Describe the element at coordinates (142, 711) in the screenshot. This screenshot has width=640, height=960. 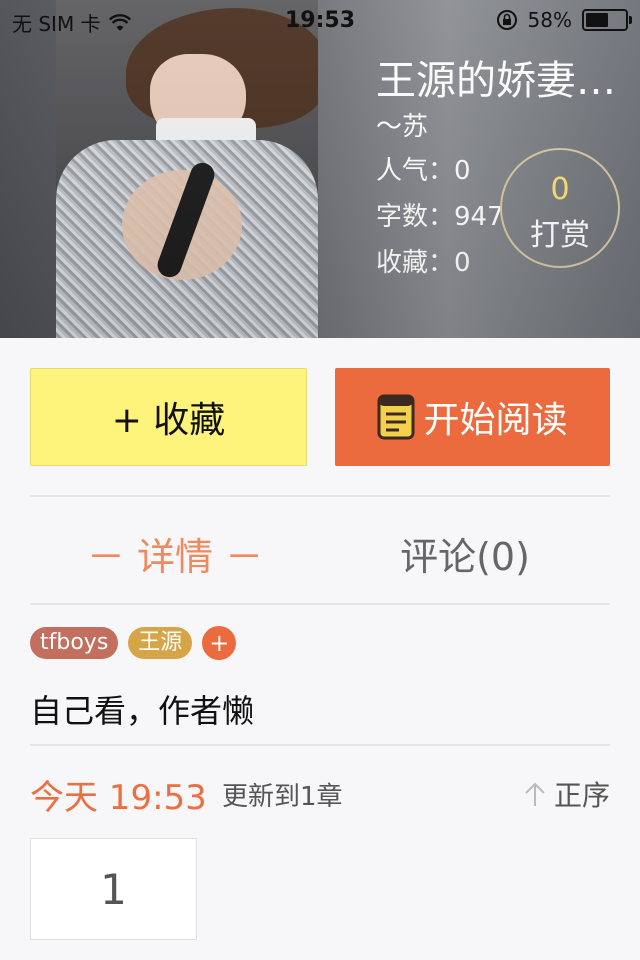
I see `book-description: 自己看，作者懒` at that location.